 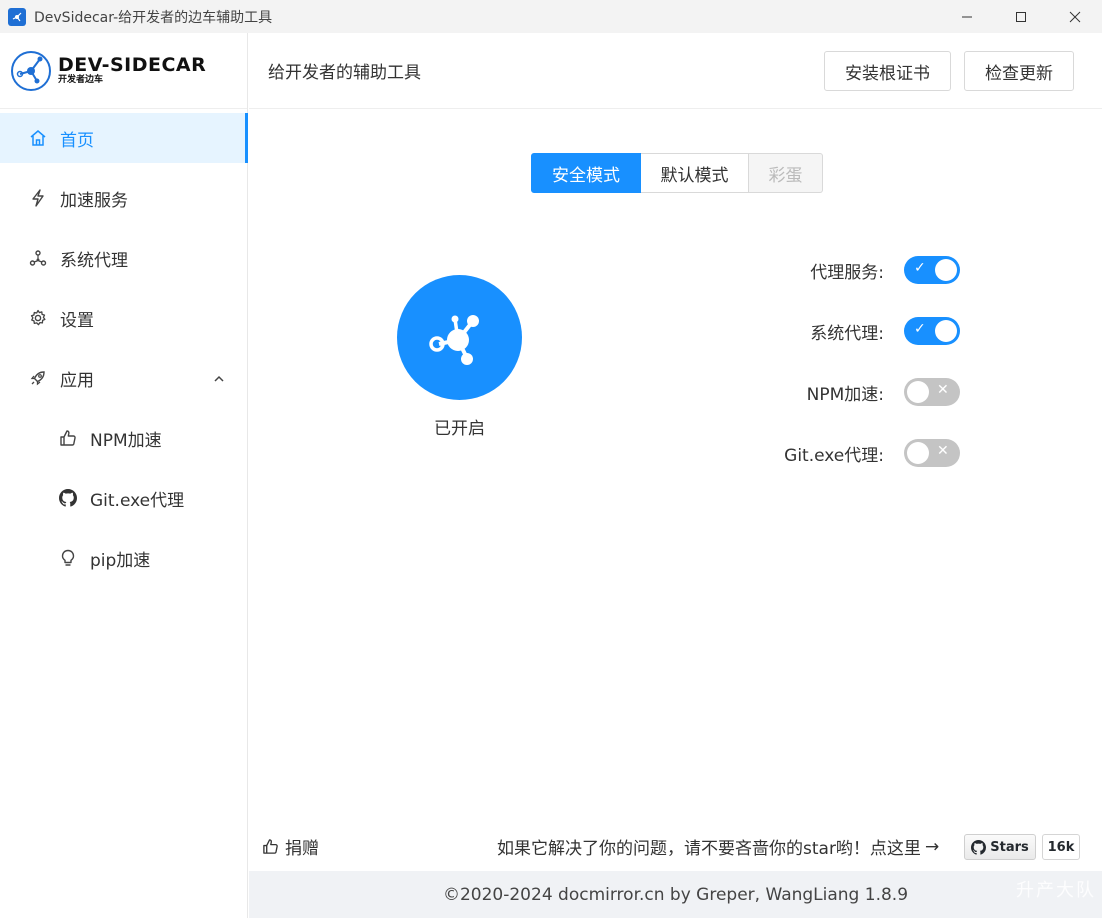 What do you see at coordinates (302, 849) in the screenshot?
I see `donate-label: 捐赠` at bounding box center [302, 849].